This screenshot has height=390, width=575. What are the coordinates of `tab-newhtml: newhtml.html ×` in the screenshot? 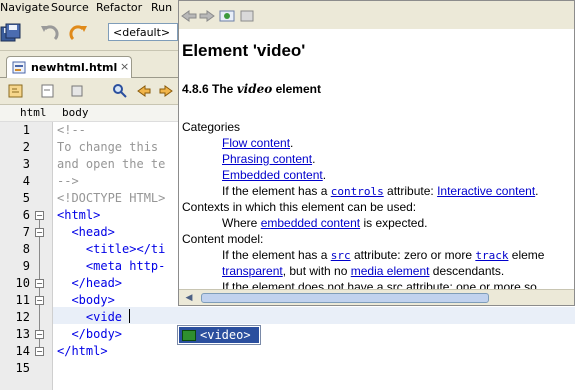 It's located at (69, 67).